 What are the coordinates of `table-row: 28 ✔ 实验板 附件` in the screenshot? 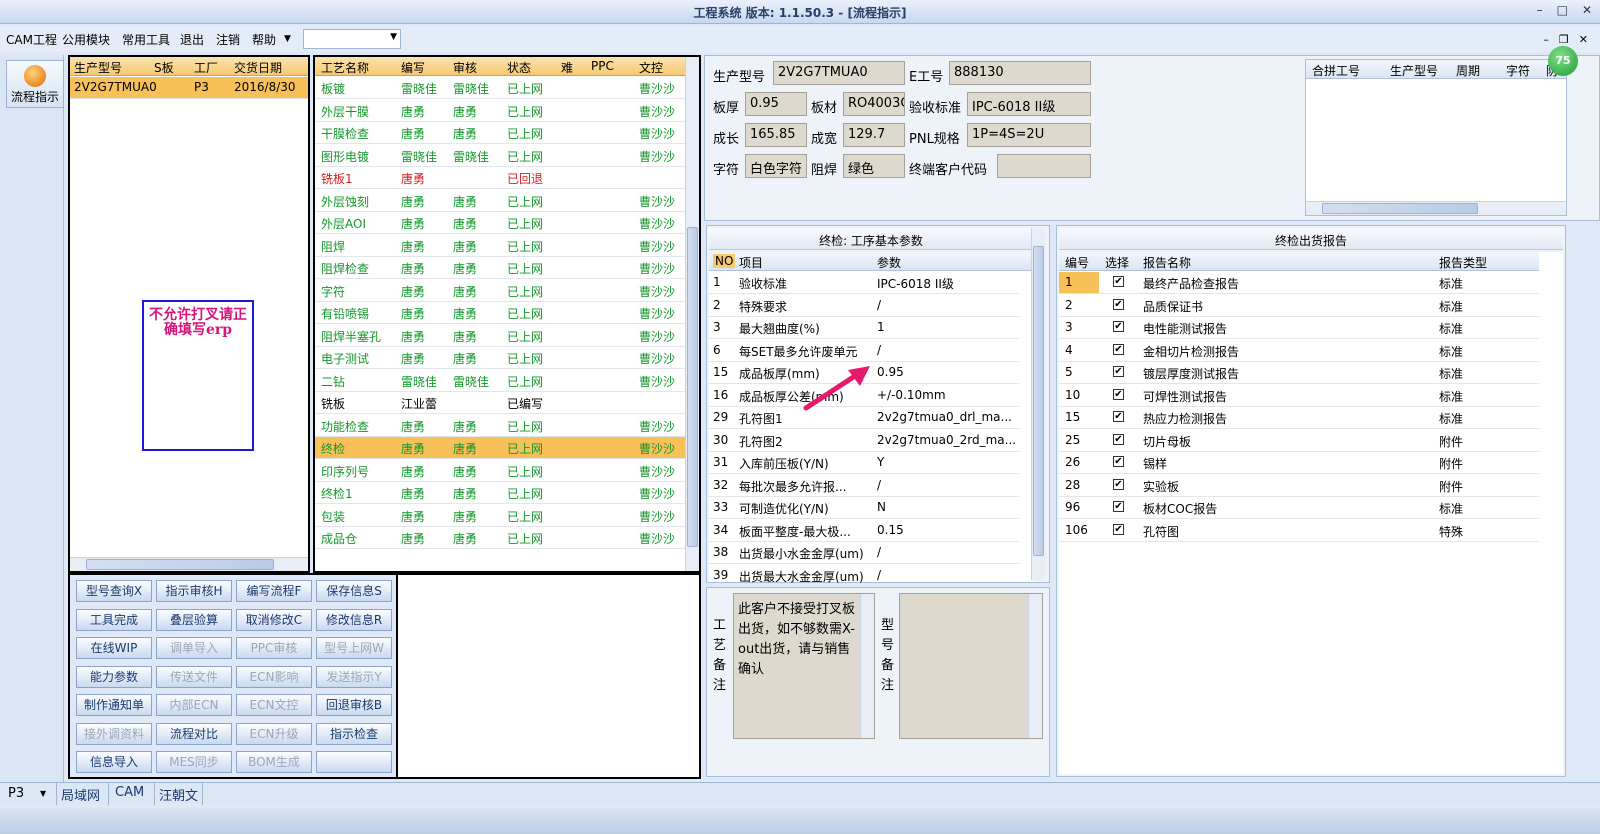 It's located at (1299, 486).